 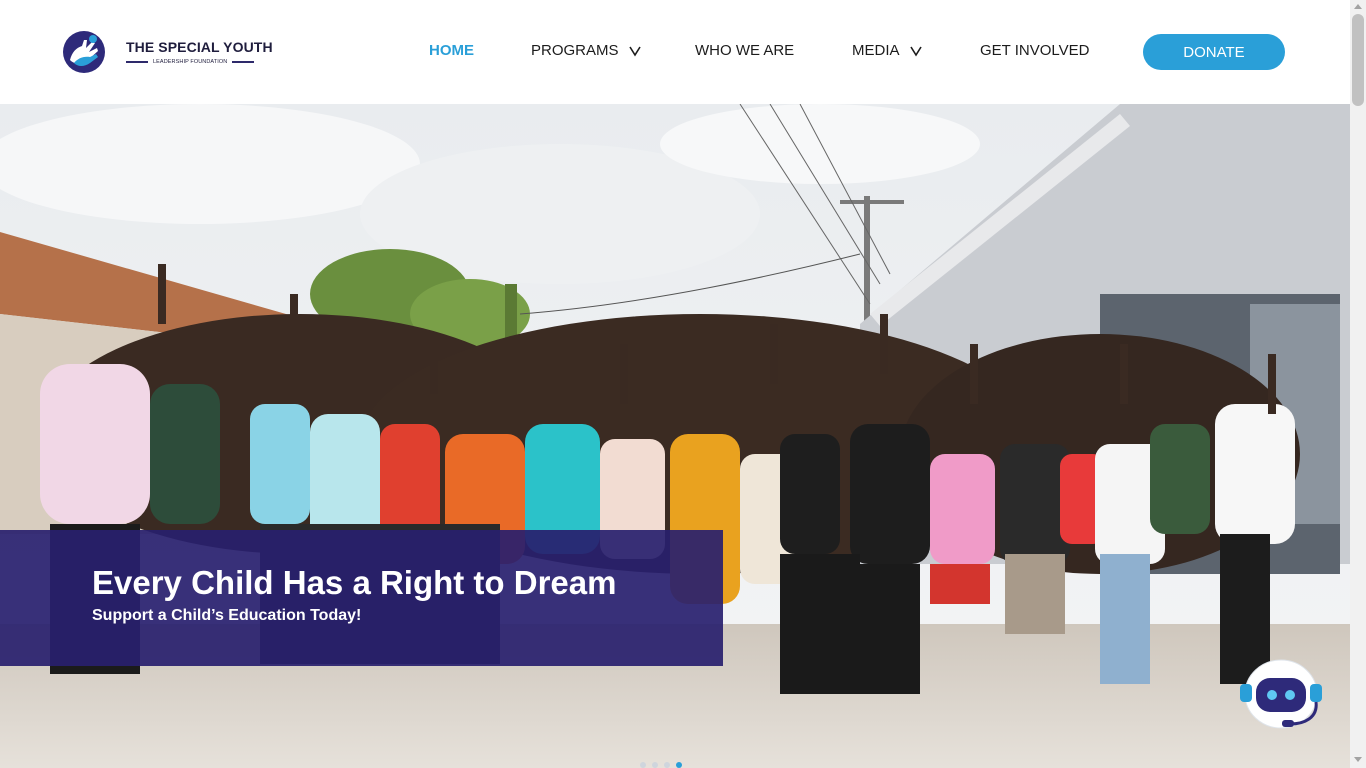 I want to click on hero-subtitle: Support a Child’s Education Today!, so click(x=227, y=615).